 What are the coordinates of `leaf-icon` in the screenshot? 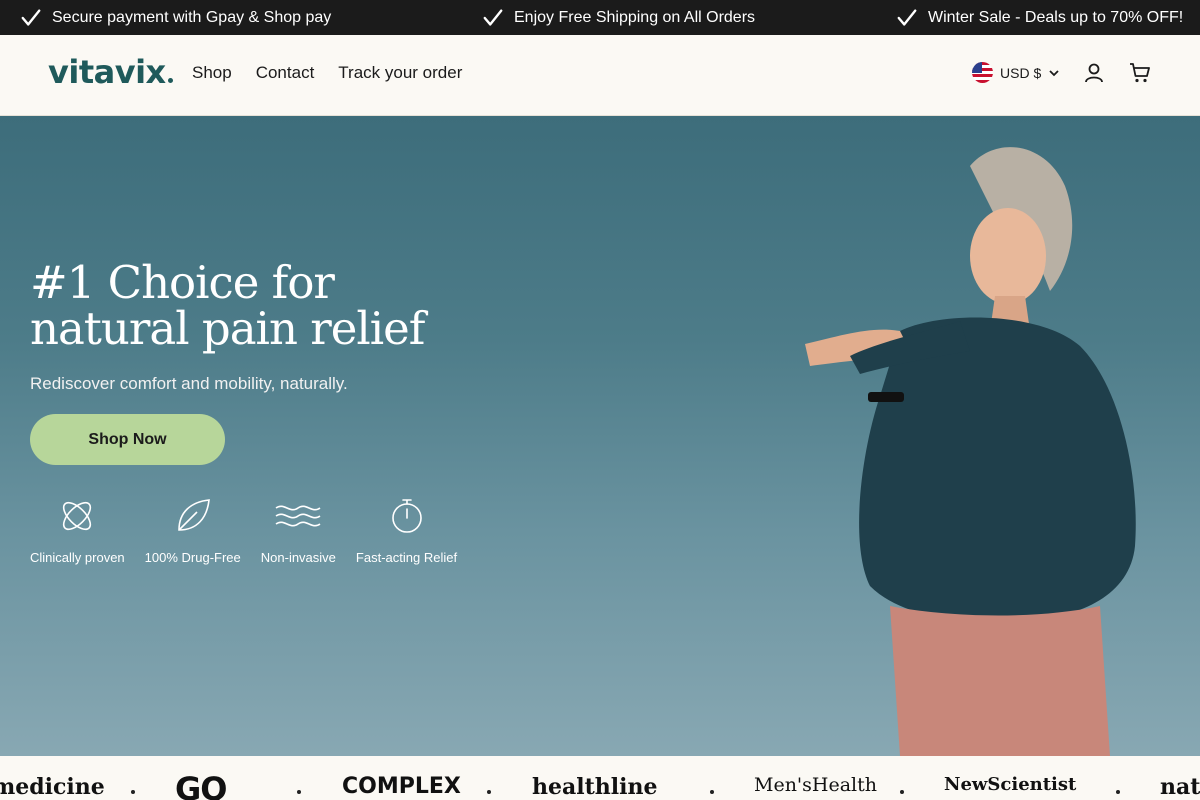 It's located at (193, 515).